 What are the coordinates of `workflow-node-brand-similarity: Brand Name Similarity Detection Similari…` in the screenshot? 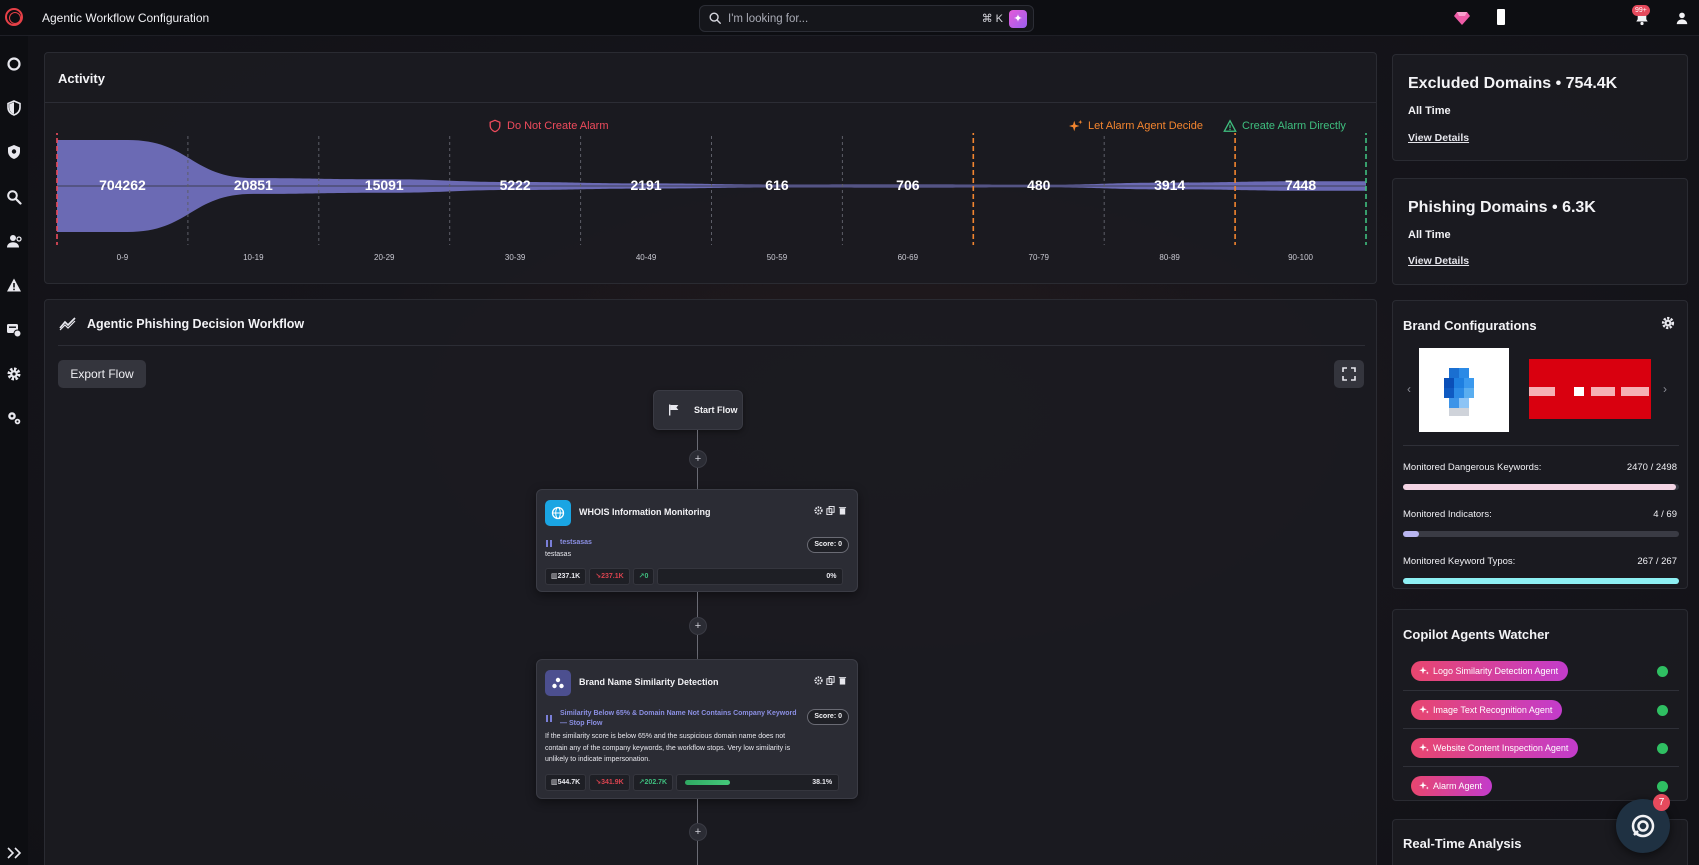 It's located at (697, 729).